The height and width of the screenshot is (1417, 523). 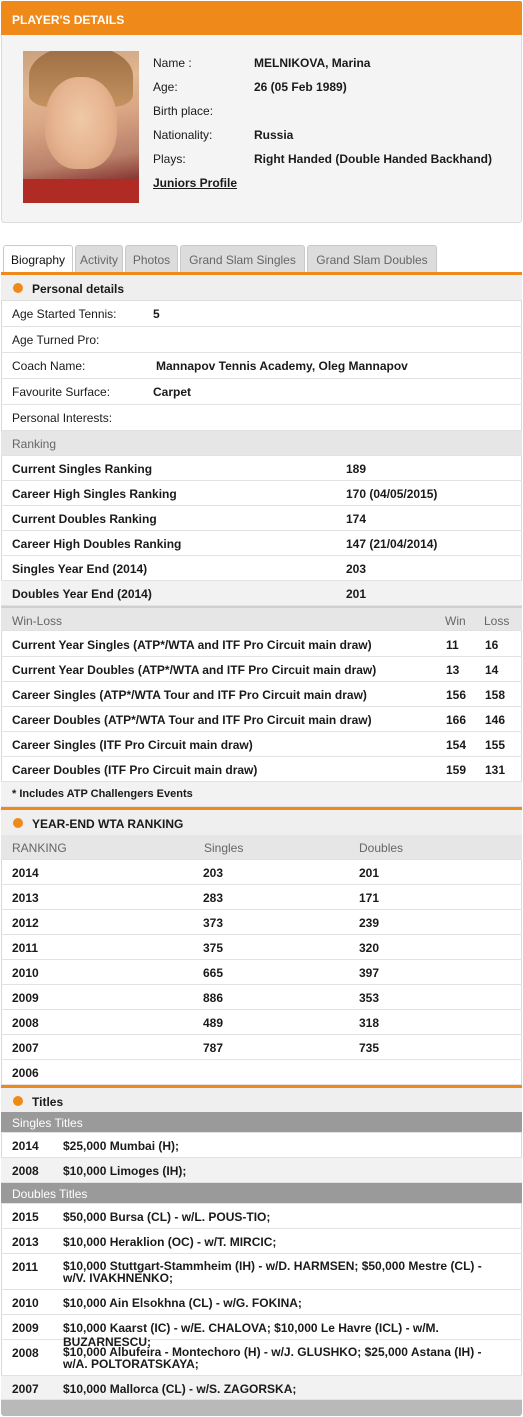 What do you see at coordinates (99, 259) in the screenshot?
I see `tab-activity: Activity` at bounding box center [99, 259].